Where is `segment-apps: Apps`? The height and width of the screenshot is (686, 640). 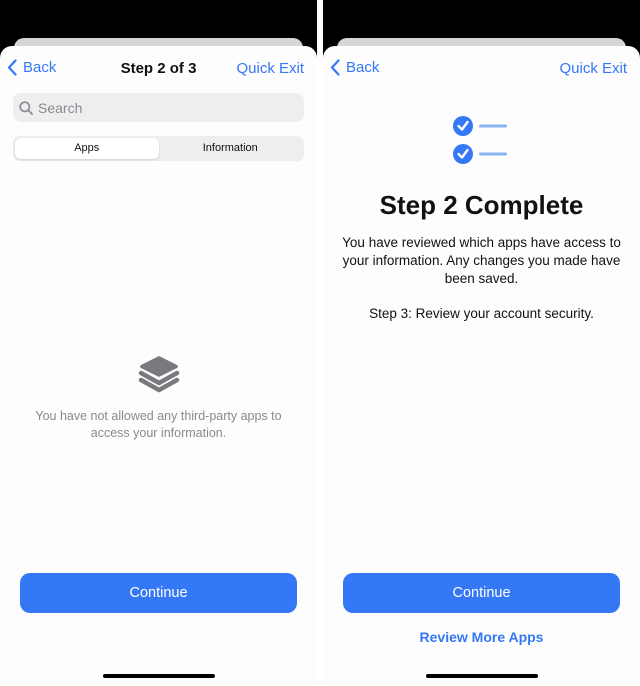 segment-apps: Apps is located at coordinates (87, 148).